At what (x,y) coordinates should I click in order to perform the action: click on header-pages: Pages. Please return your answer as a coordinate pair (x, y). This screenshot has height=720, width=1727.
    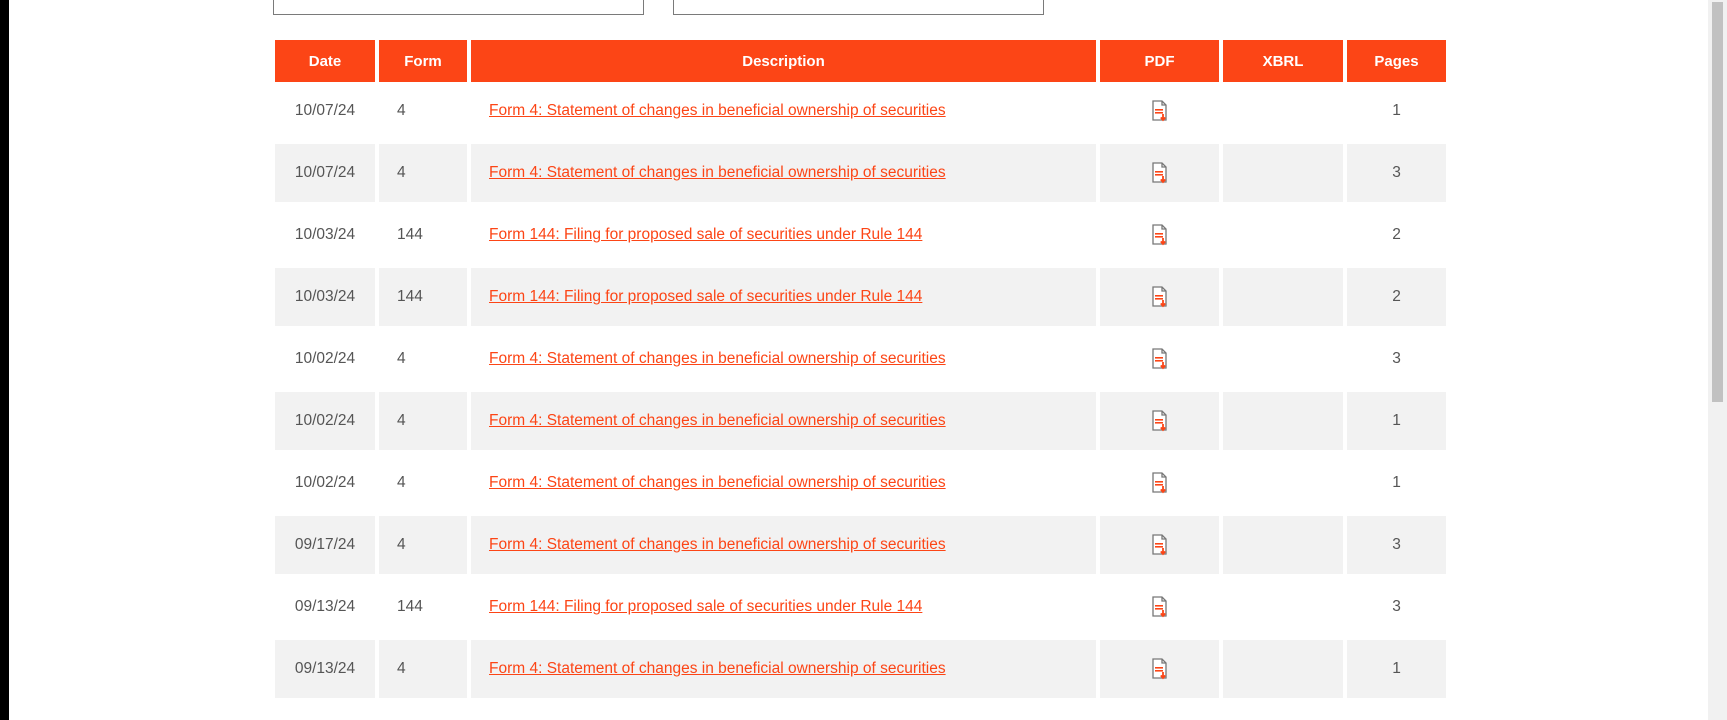
    Looking at the image, I should click on (1396, 61).